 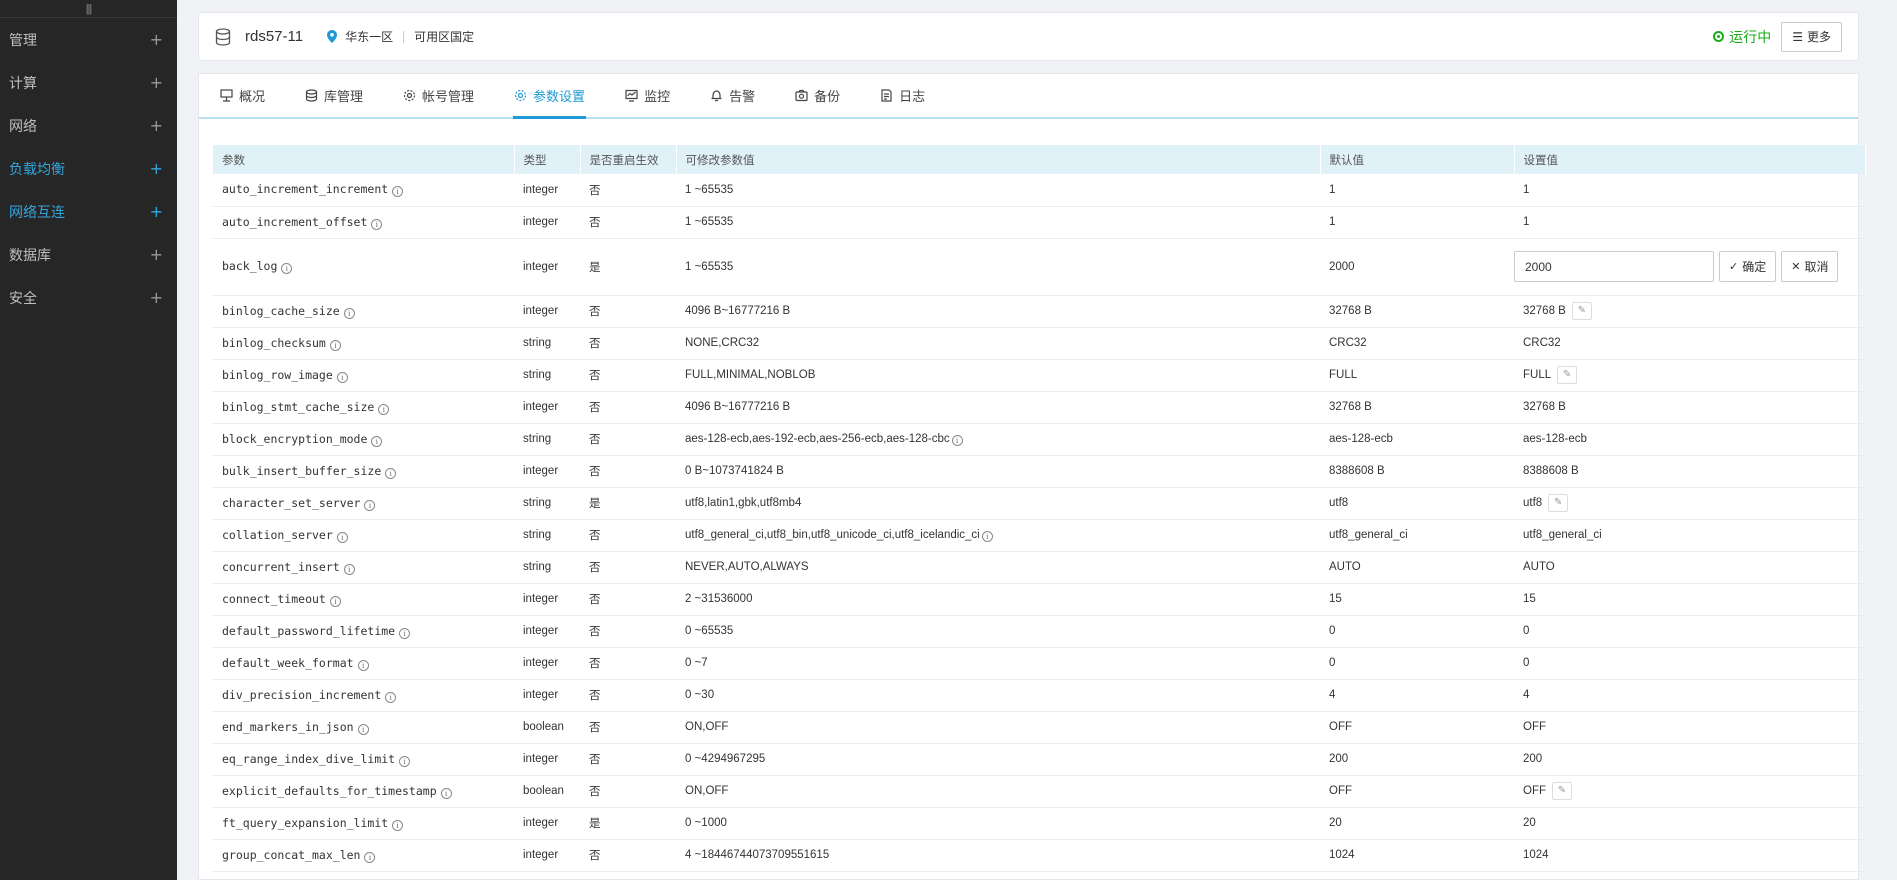 What do you see at coordinates (722, 343) in the screenshot?
I see `allowed-range: NONE,CRC32` at bounding box center [722, 343].